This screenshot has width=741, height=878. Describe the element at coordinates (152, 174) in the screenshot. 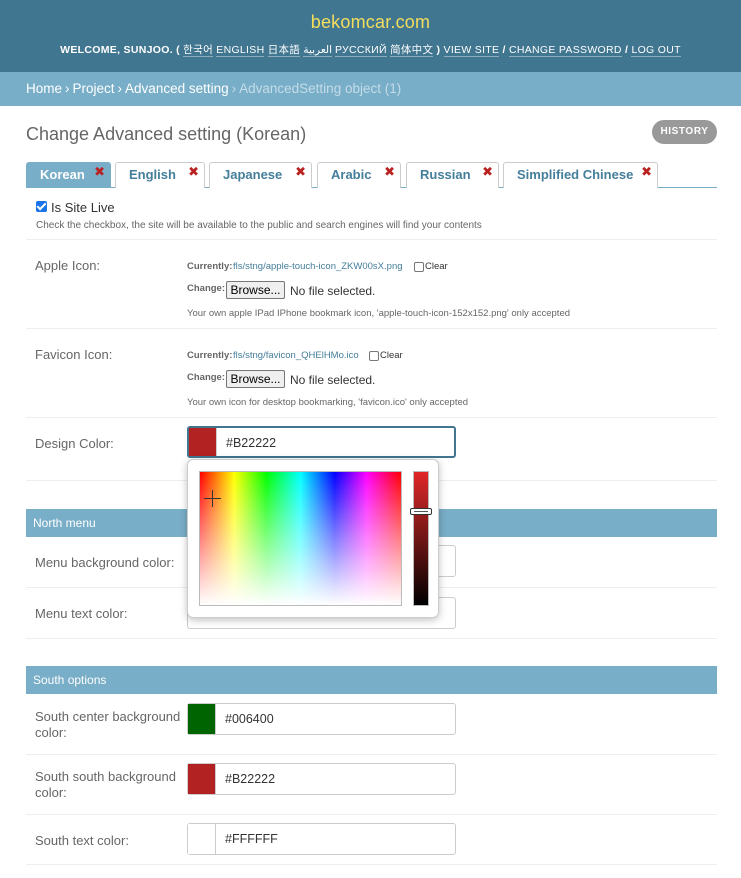

I see `tab-label: English` at that location.